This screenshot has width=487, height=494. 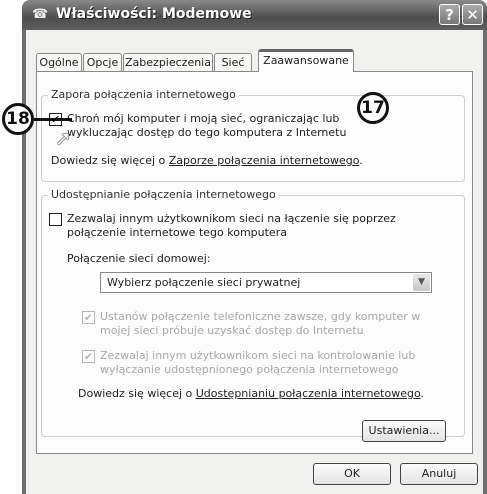 I want to click on sharing-more-prefix: Dowiedz się więcej o, so click(x=137, y=393).